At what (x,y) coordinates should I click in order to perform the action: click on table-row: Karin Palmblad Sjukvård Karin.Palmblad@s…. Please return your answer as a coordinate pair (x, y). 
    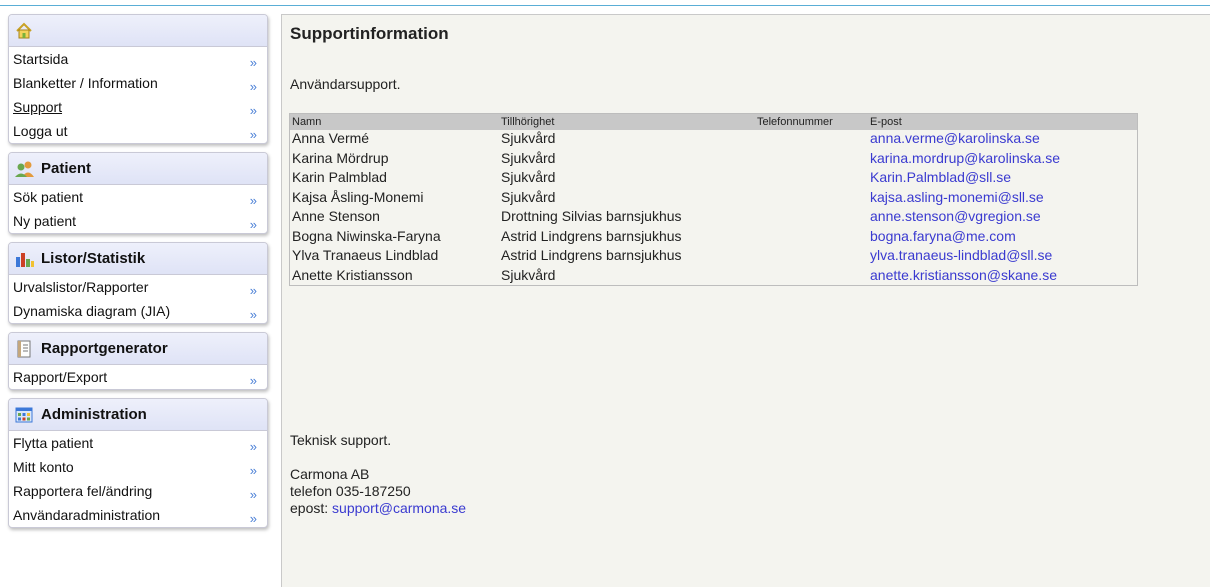
    Looking at the image, I should click on (713, 179).